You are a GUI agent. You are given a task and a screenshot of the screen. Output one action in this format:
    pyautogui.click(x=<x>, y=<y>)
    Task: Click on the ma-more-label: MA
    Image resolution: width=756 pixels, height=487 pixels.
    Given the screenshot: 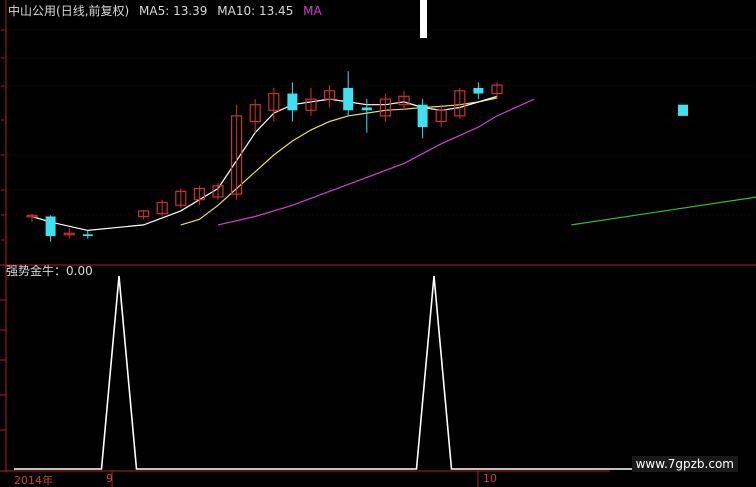 What is the action you would take?
    pyautogui.click(x=312, y=11)
    